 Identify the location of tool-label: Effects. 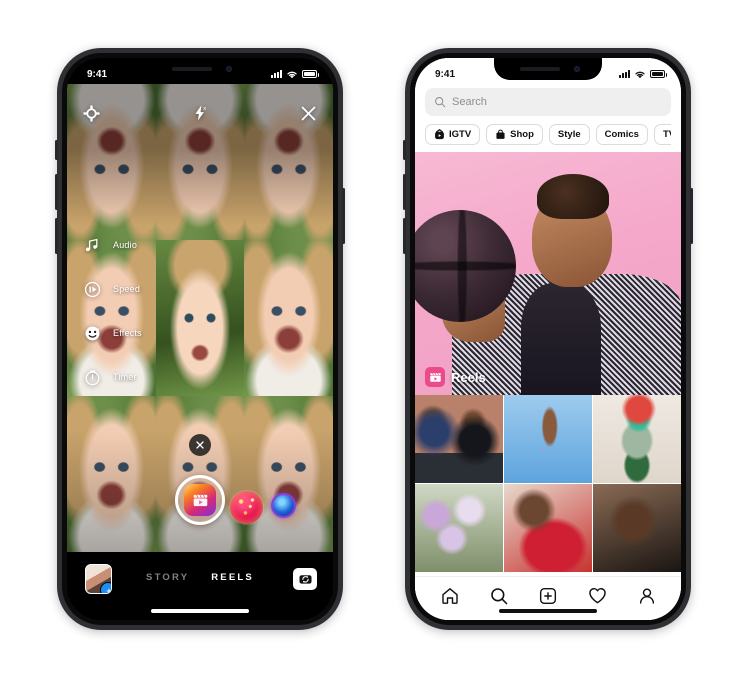
(127, 333).